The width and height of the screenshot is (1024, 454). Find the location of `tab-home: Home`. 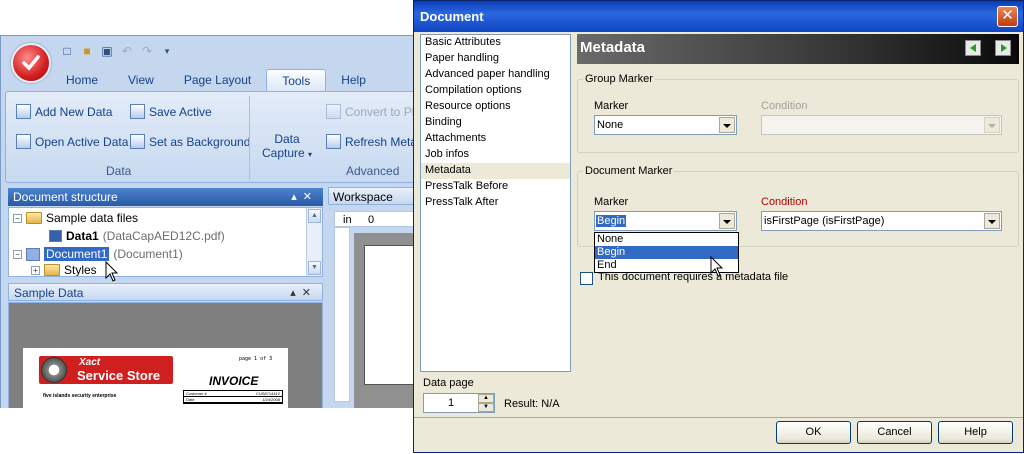

tab-home: Home is located at coordinates (82, 80).